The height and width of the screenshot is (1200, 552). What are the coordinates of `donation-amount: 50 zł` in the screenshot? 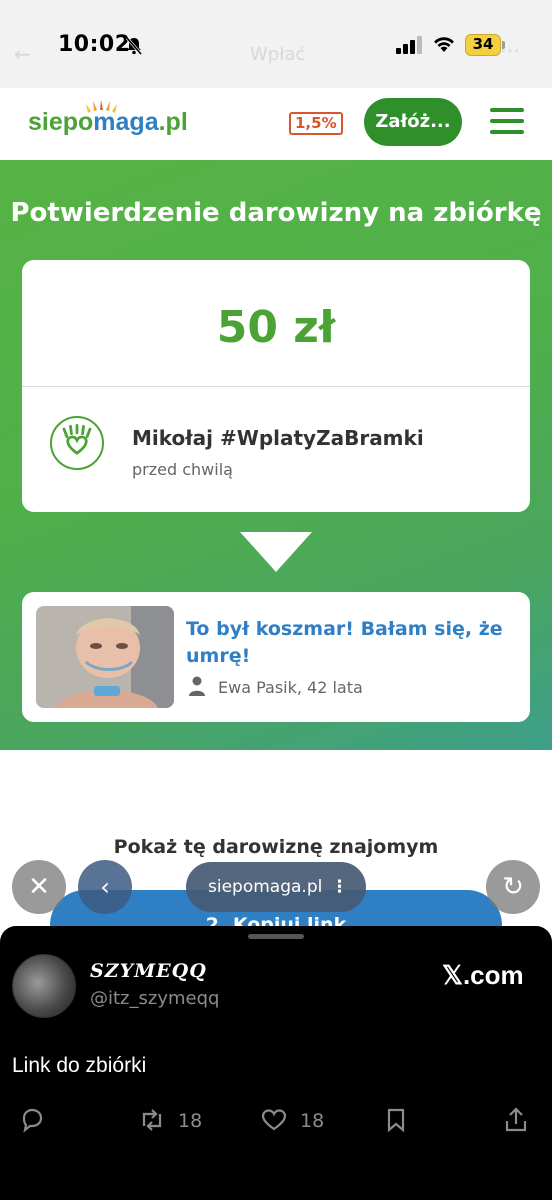 It's located at (276, 327).